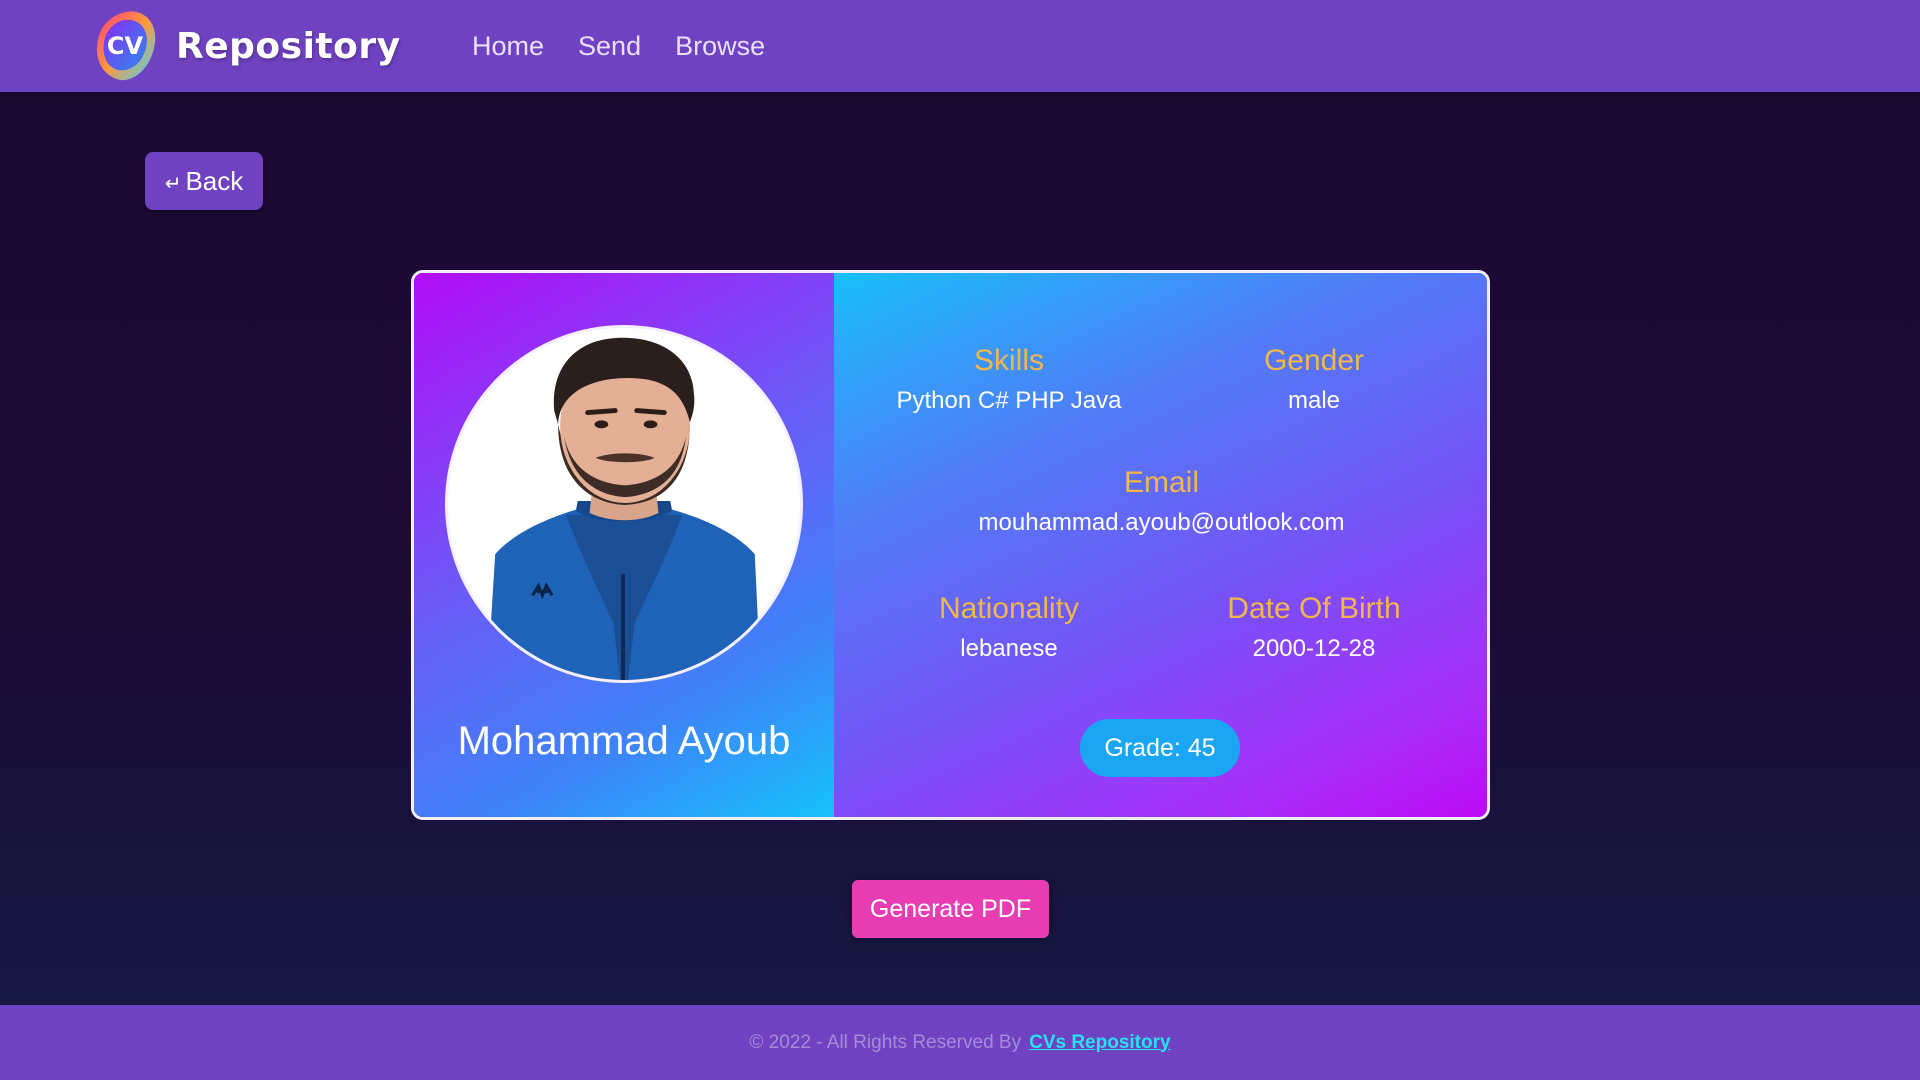  What do you see at coordinates (1314, 628) in the screenshot?
I see `date-of-birth-field: Date Of Birth 2000-12-28` at bounding box center [1314, 628].